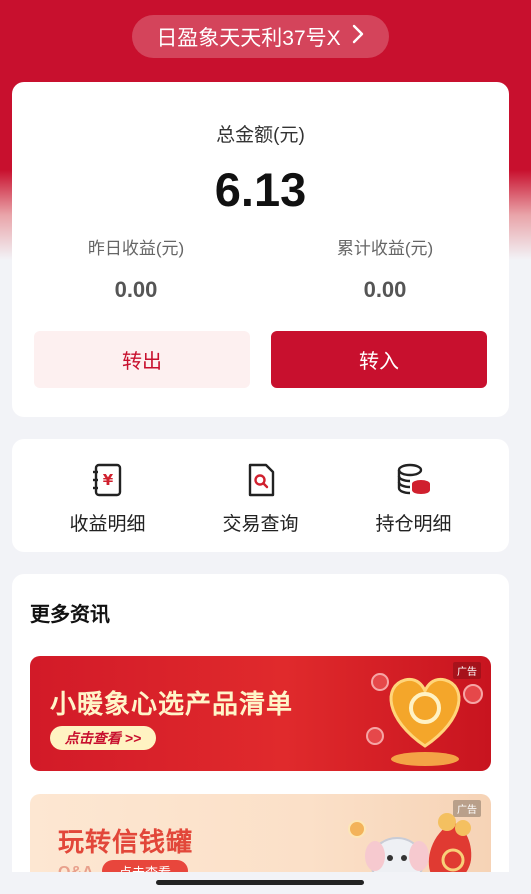 The image size is (531, 894). What do you see at coordinates (103, 738) in the screenshot?
I see `banner-cta-button: 点击查看 >>` at bounding box center [103, 738].